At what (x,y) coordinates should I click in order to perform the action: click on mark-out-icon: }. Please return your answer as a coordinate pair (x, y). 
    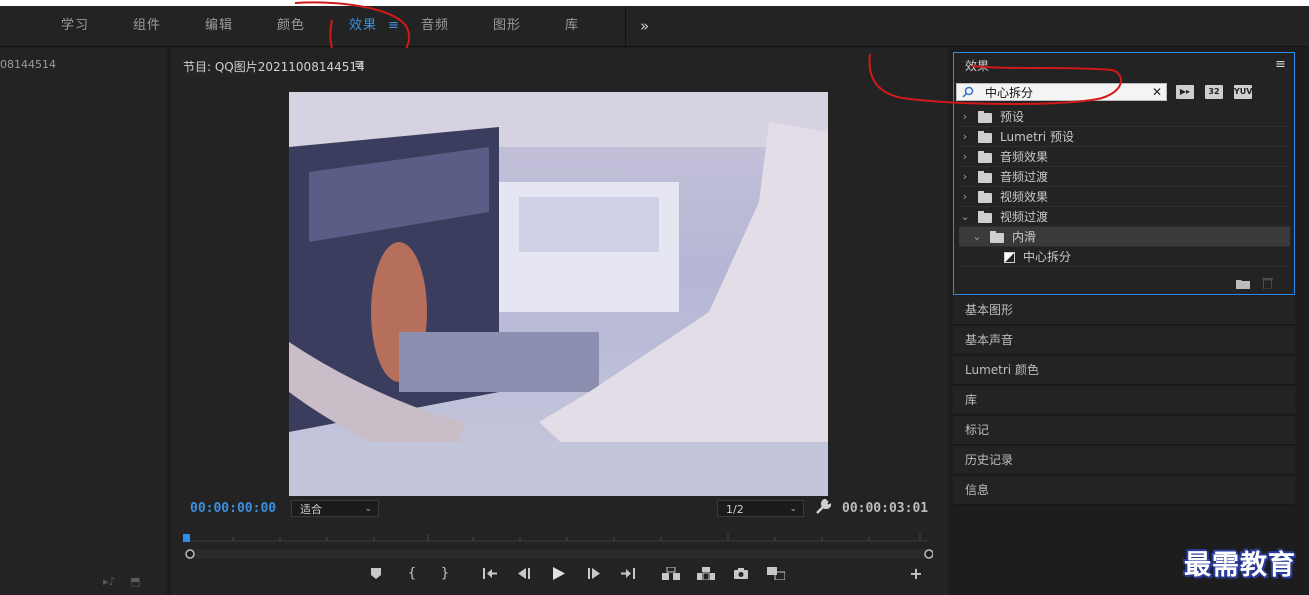
    Looking at the image, I should click on (445, 573).